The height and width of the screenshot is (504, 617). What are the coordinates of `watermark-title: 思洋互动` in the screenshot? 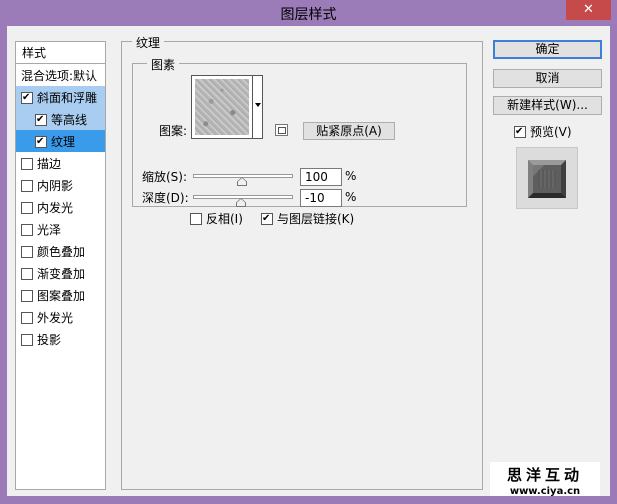 It's located at (544, 475).